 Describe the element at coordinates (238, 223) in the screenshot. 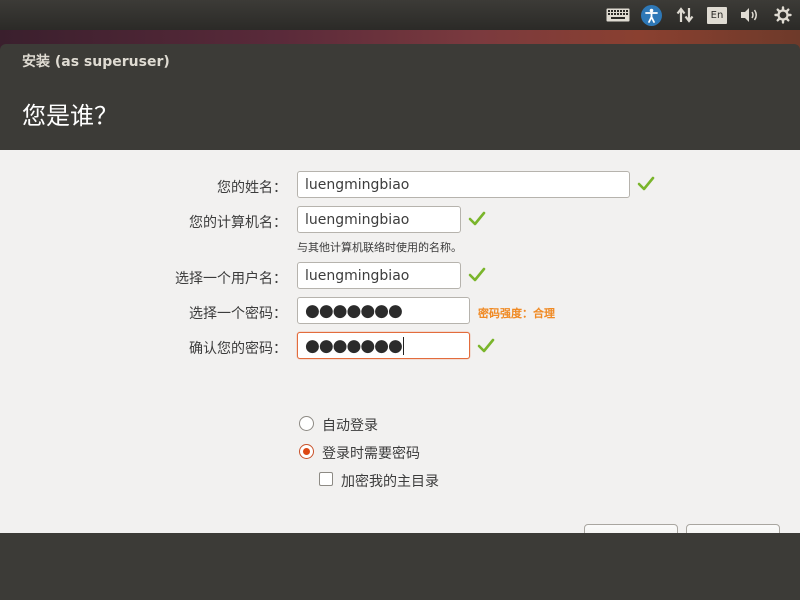

I see `computer-name-label: 您的计算机名：` at that location.